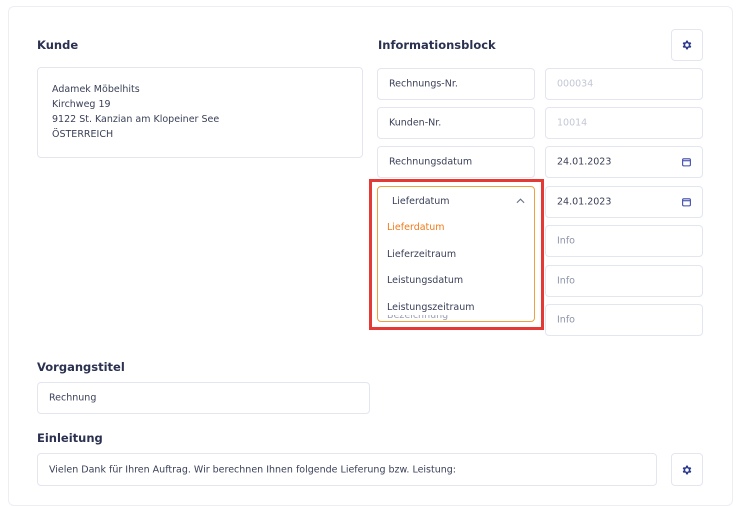 The width and height of the screenshot is (736, 506). What do you see at coordinates (425, 280) in the screenshot?
I see `dropdown-option-leistungsdatum: Leistungsdatum` at bounding box center [425, 280].